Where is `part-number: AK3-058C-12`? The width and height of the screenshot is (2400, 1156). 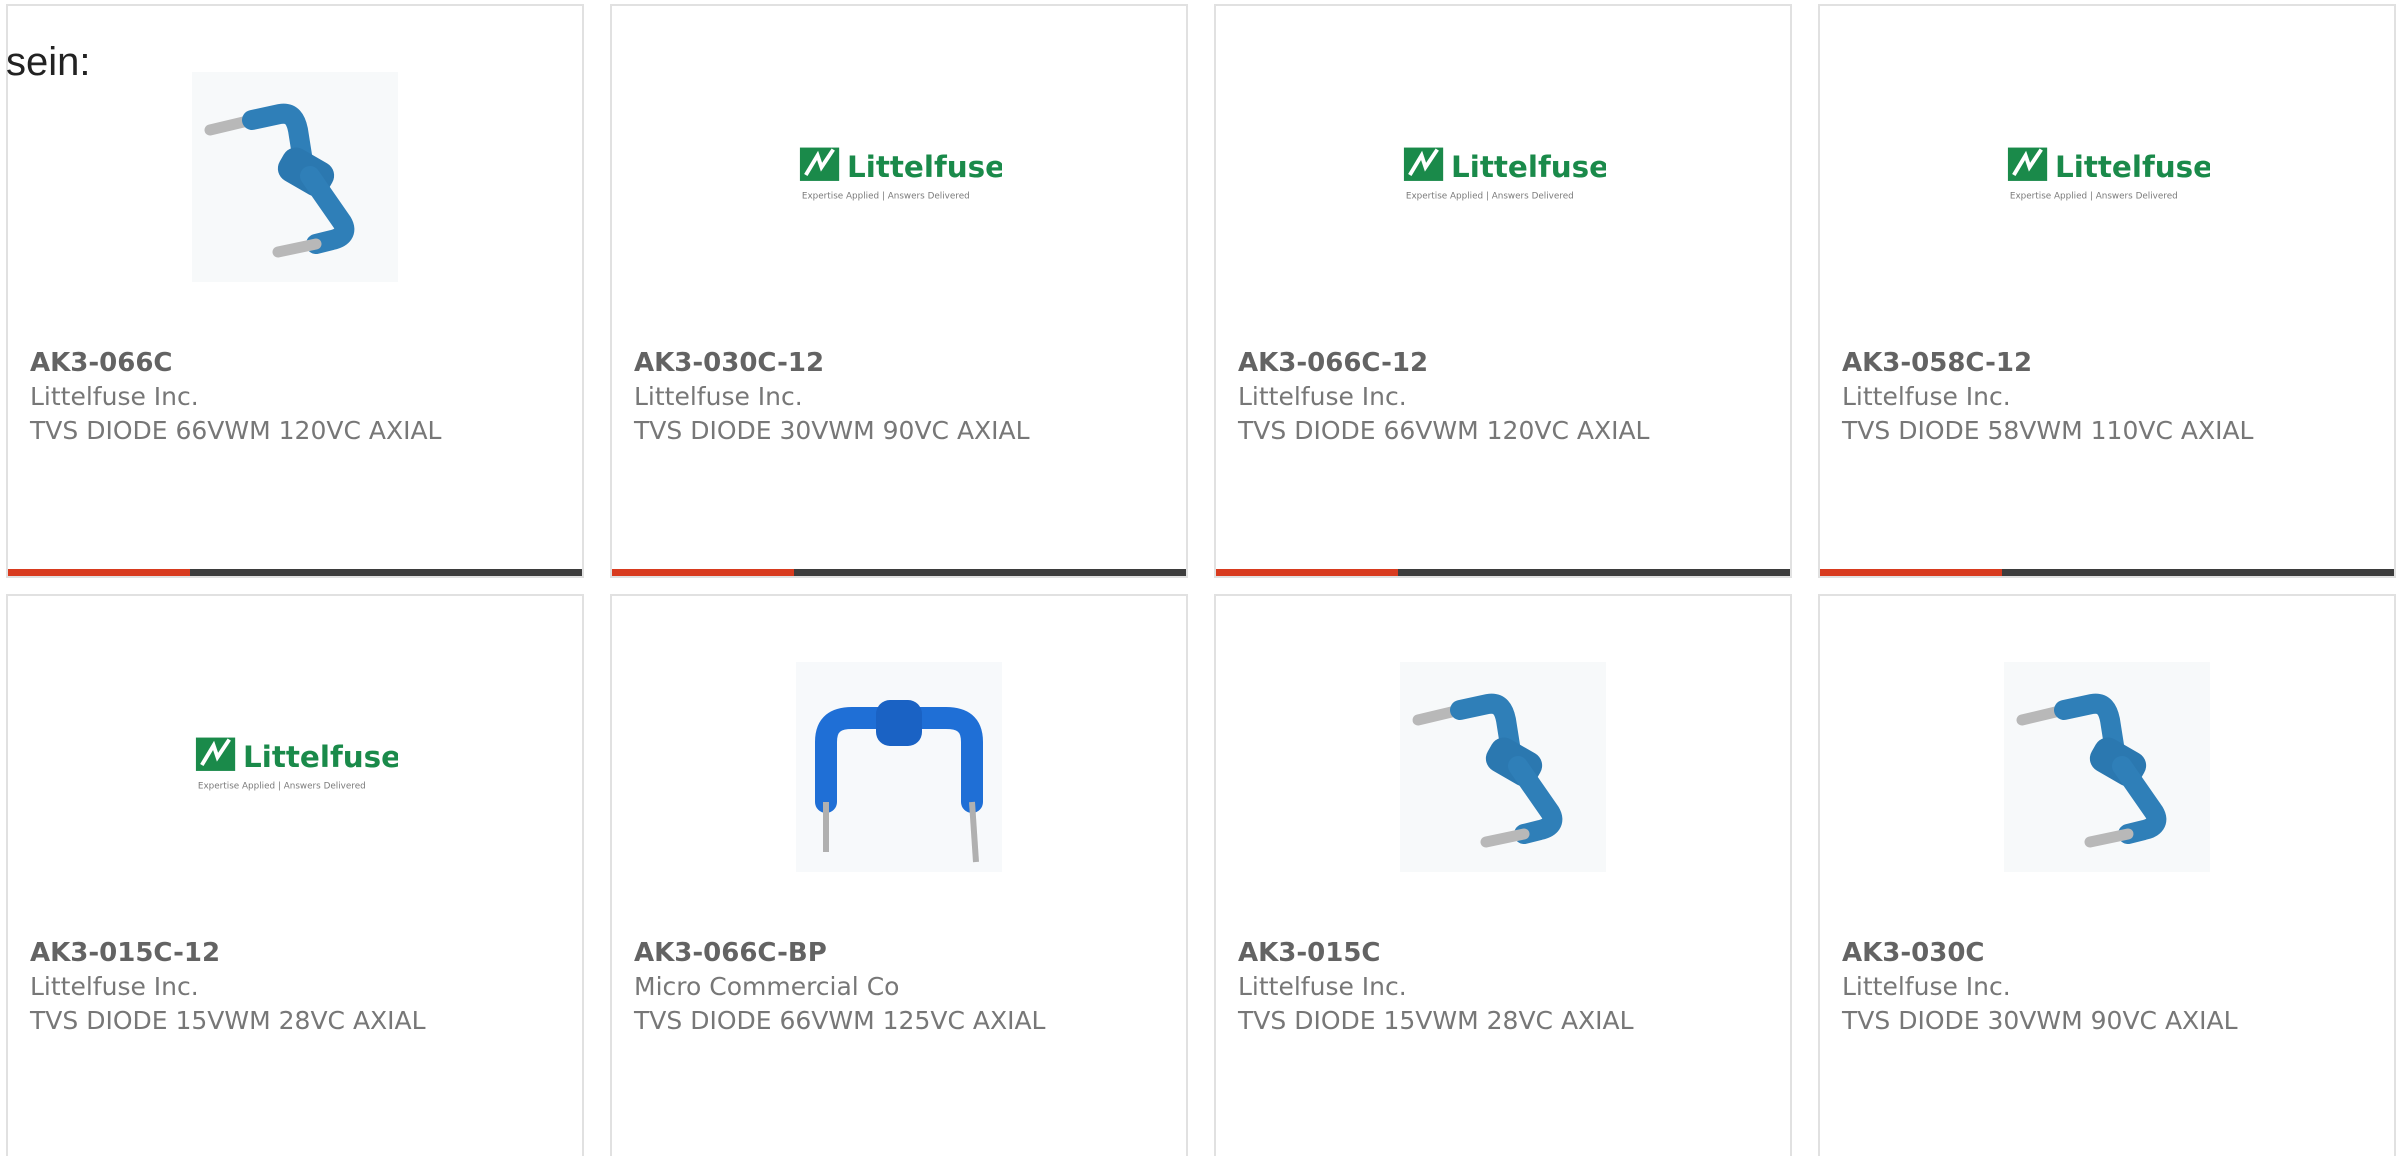
part-number: AK3-058C-12 is located at coordinates (2108, 363).